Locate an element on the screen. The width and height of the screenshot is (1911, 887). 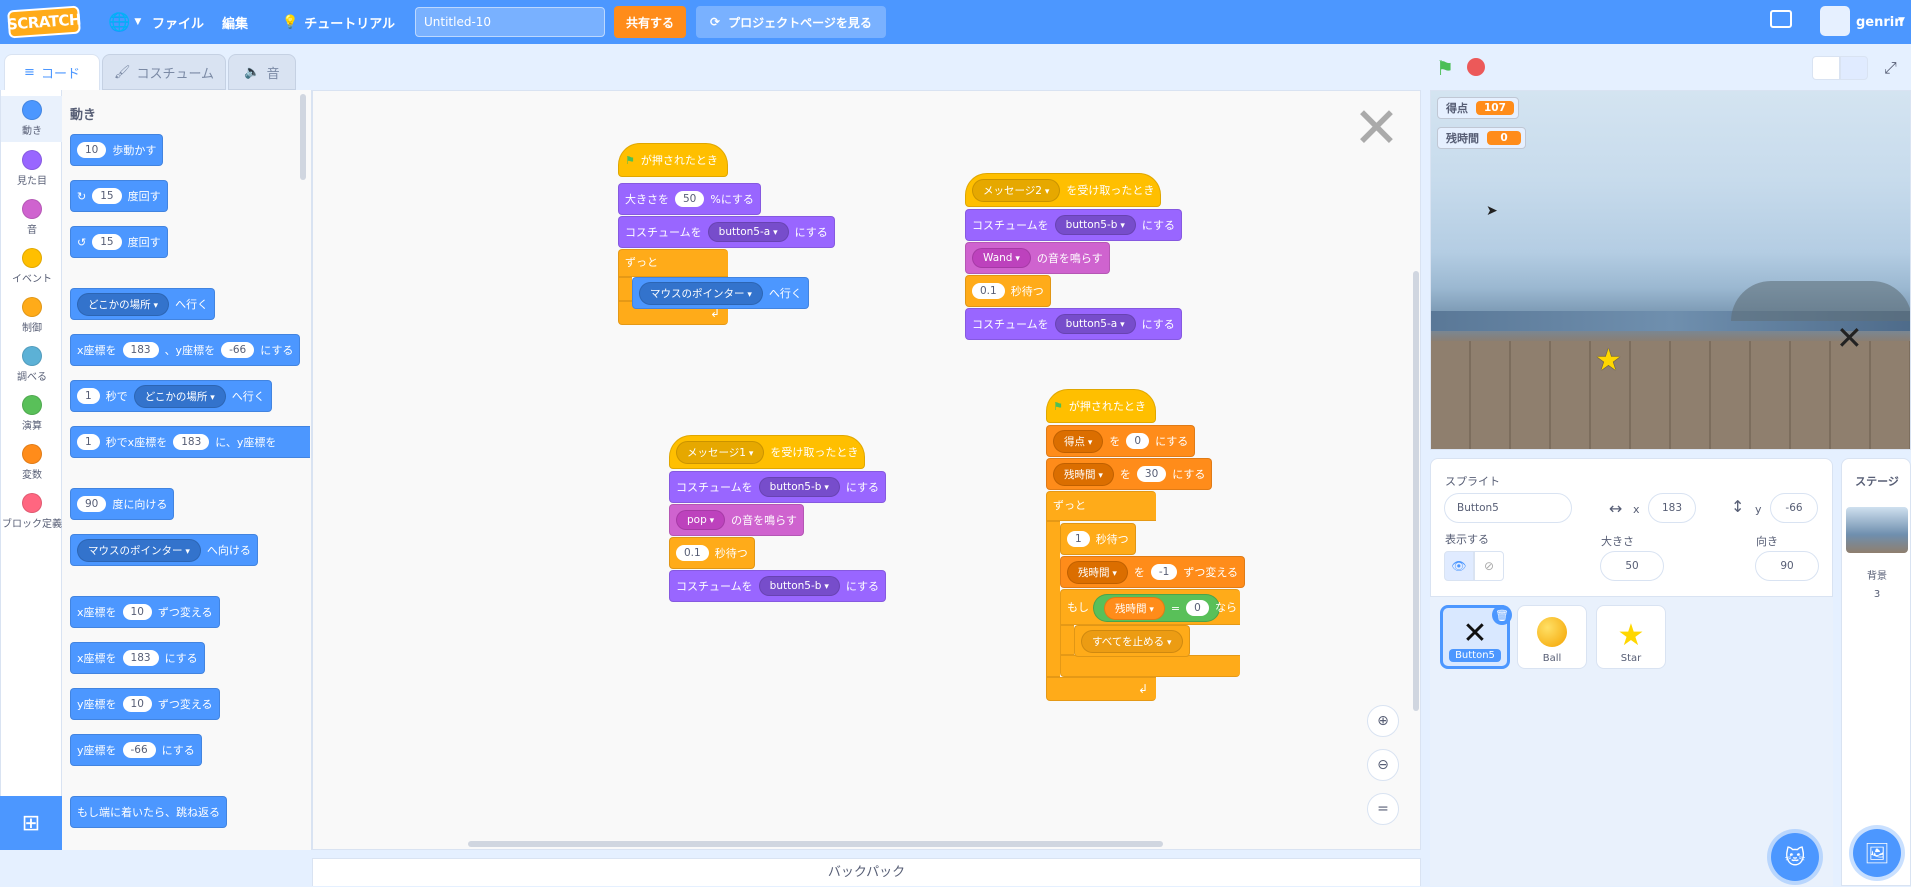
block-dropdown: pop is located at coordinates (701, 520).